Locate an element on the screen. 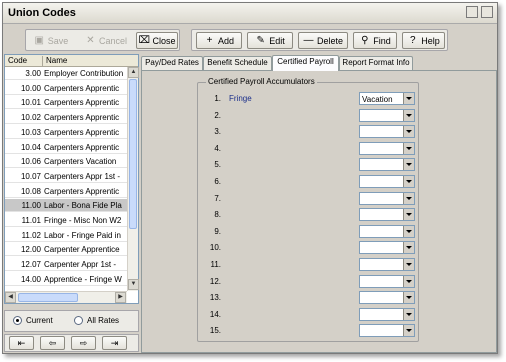 The height and width of the screenshot is (362, 506). toolbar-left: ▣ Save ✕ Cancel ⌧ Close is located at coordinates (102, 40).